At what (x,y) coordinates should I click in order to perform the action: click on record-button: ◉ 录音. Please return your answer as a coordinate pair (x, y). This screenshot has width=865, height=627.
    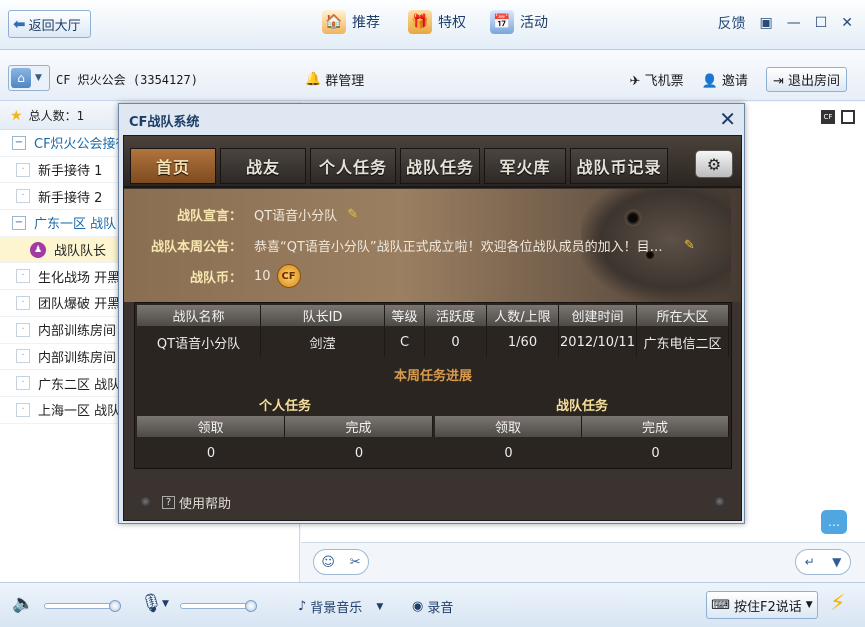
    Looking at the image, I should click on (432, 606).